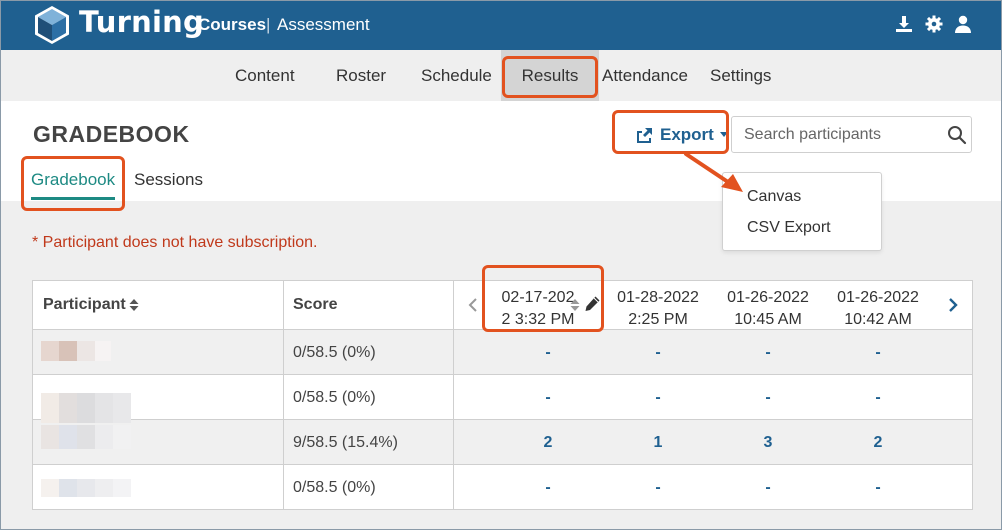 The width and height of the screenshot is (1002, 530). Describe the element at coordinates (265, 75) in the screenshot. I see `nav-content: Content` at that location.